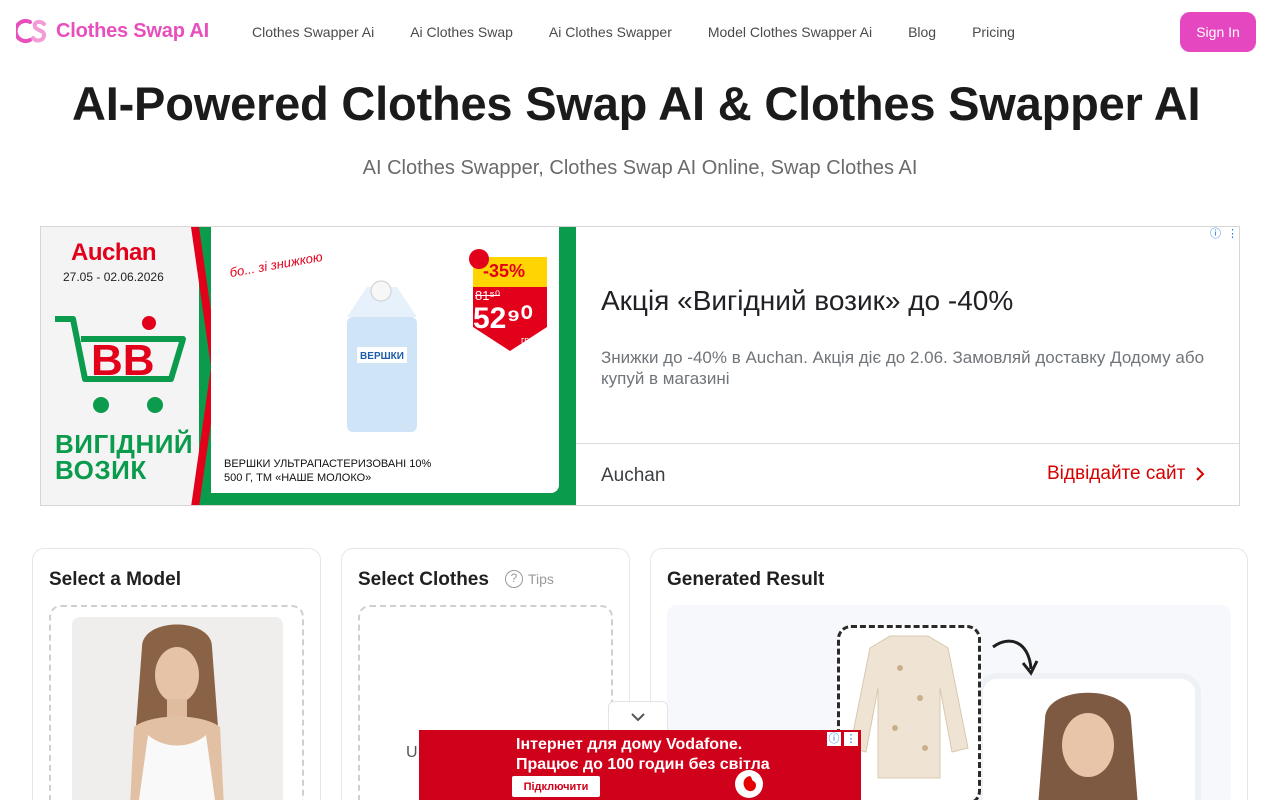 The height and width of the screenshot is (800, 1280). I want to click on collapse-ad-button, so click(638, 716).